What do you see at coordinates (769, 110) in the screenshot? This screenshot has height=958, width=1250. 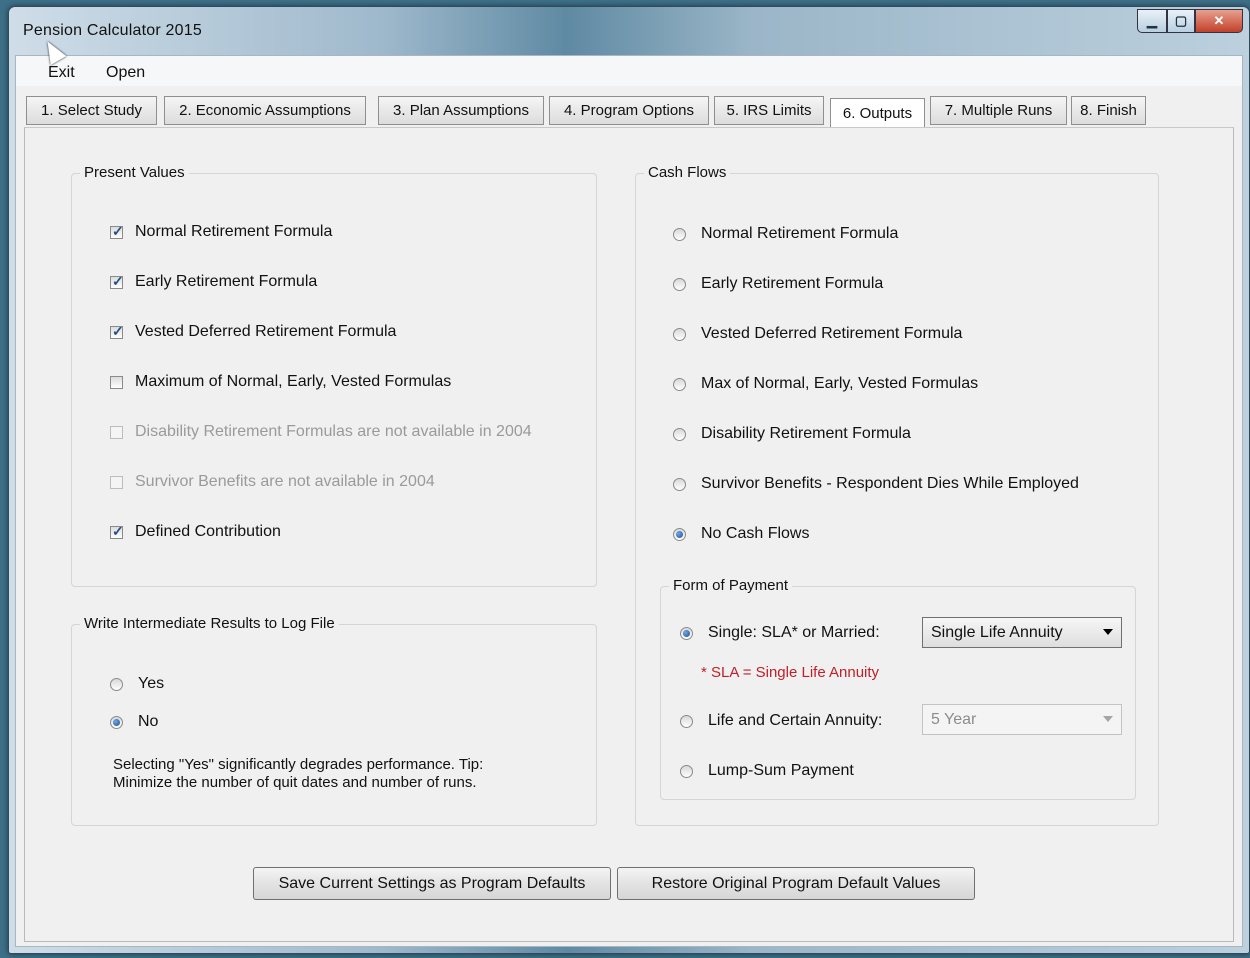 I see `tab-irs-limits: 5. IRS Limits` at bounding box center [769, 110].